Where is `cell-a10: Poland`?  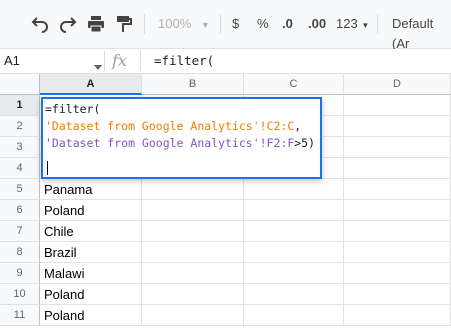 cell-a10: Poland is located at coordinates (91, 294).